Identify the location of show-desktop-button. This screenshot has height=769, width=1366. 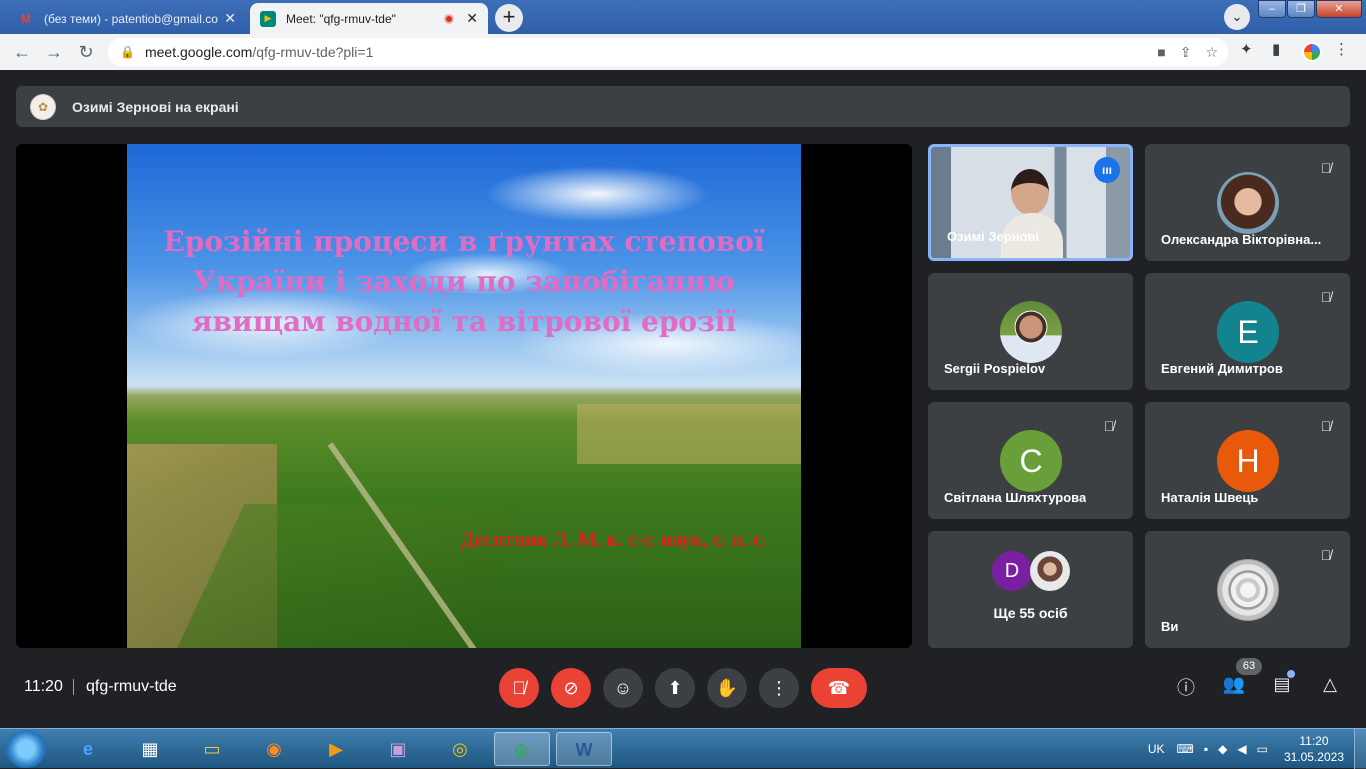
(1360, 749).